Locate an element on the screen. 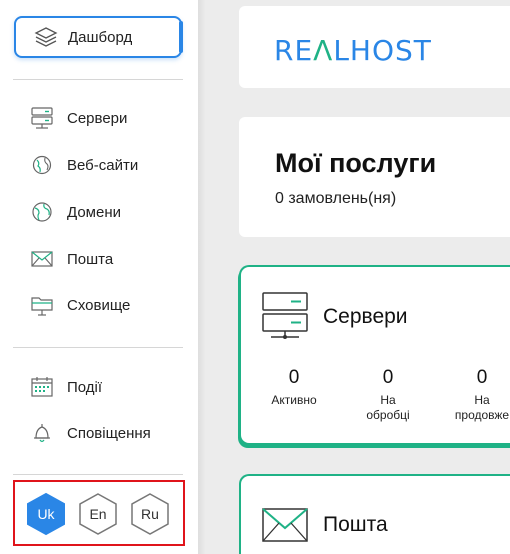 This screenshot has width=510, height=554. stat-active: 0 Активно is located at coordinates (294, 387).